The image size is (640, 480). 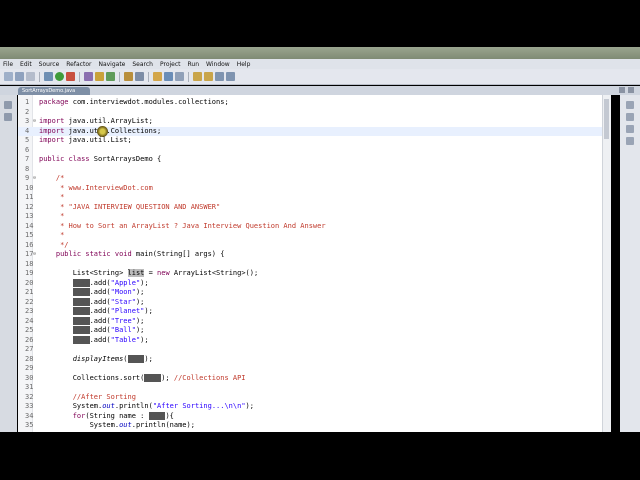 What do you see at coordinates (314, 359) in the screenshot?
I see `code-line: 28 displayItems(list);` at bounding box center [314, 359].